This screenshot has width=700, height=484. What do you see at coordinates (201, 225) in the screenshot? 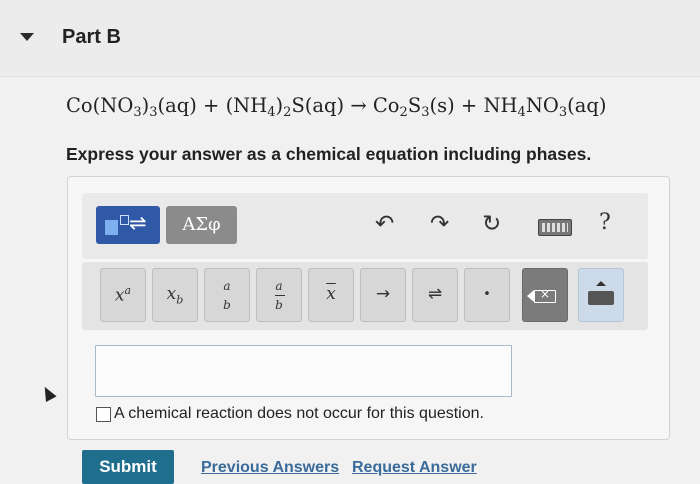
I see `greek-symbols-button: ΑΣφ` at bounding box center [201, 225].